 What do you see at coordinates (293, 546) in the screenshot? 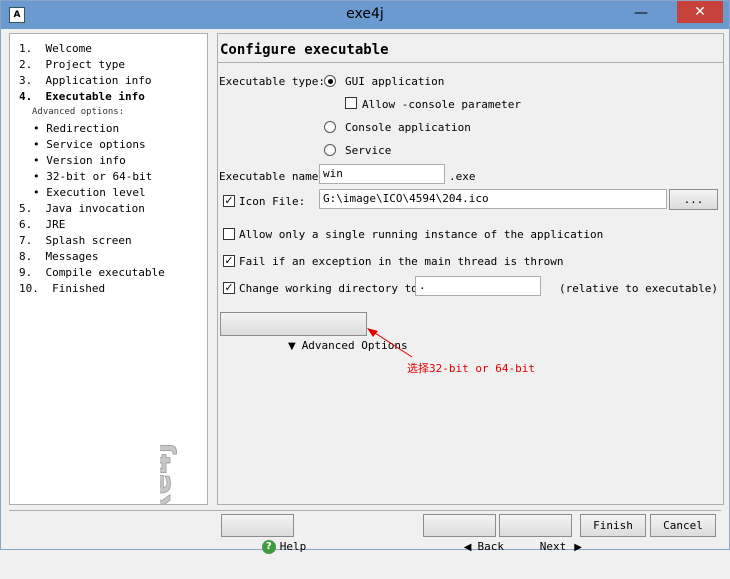
I see `help-label: Help` at bounding box center [293, 546].